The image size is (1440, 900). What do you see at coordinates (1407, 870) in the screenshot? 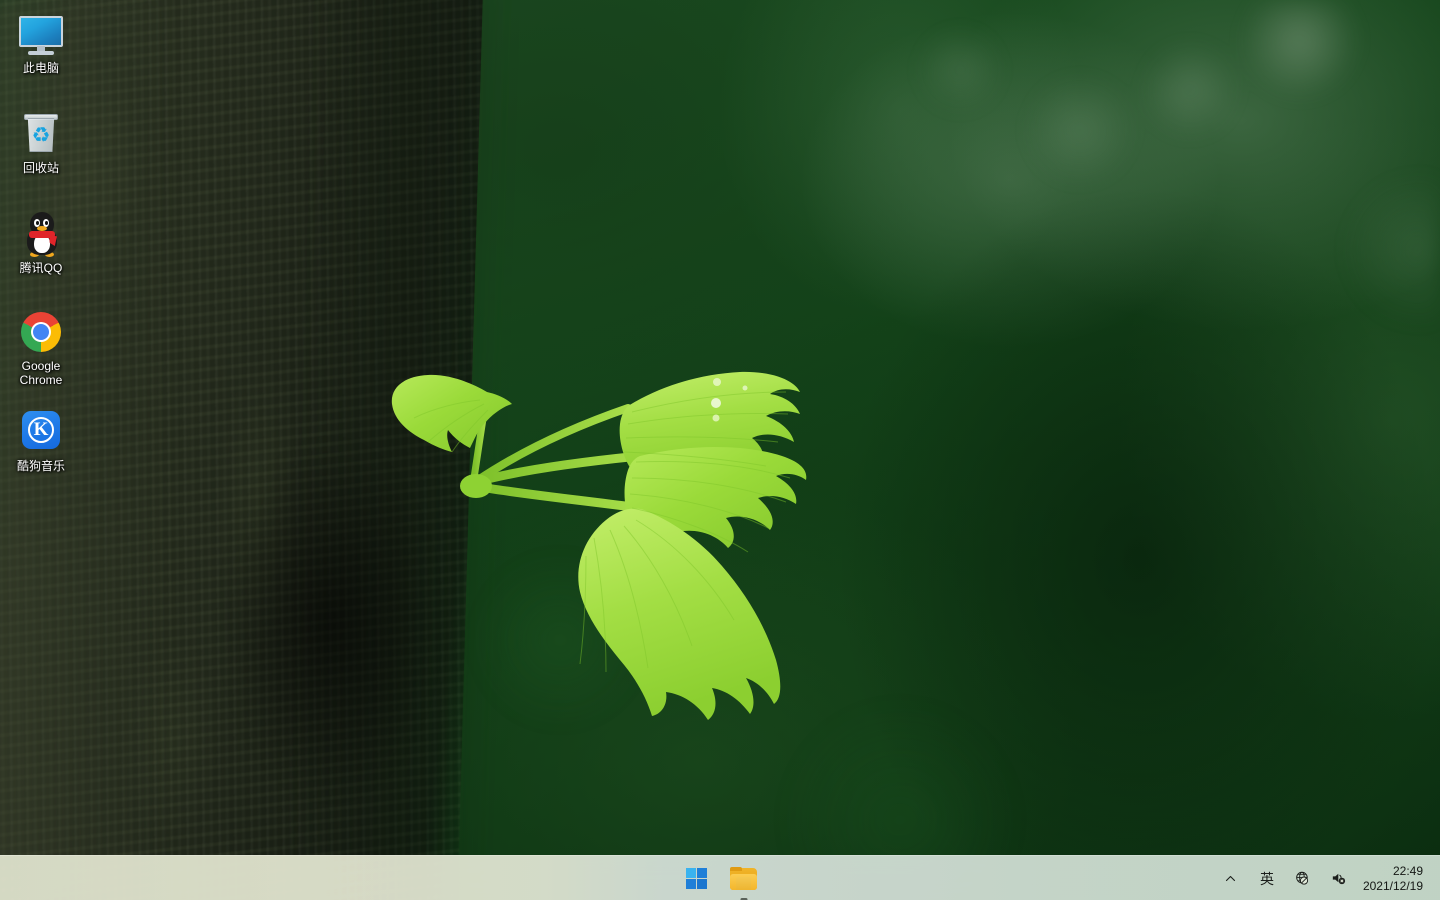
I see `clock-time: 22:49` at bounding box center [1407, 870].